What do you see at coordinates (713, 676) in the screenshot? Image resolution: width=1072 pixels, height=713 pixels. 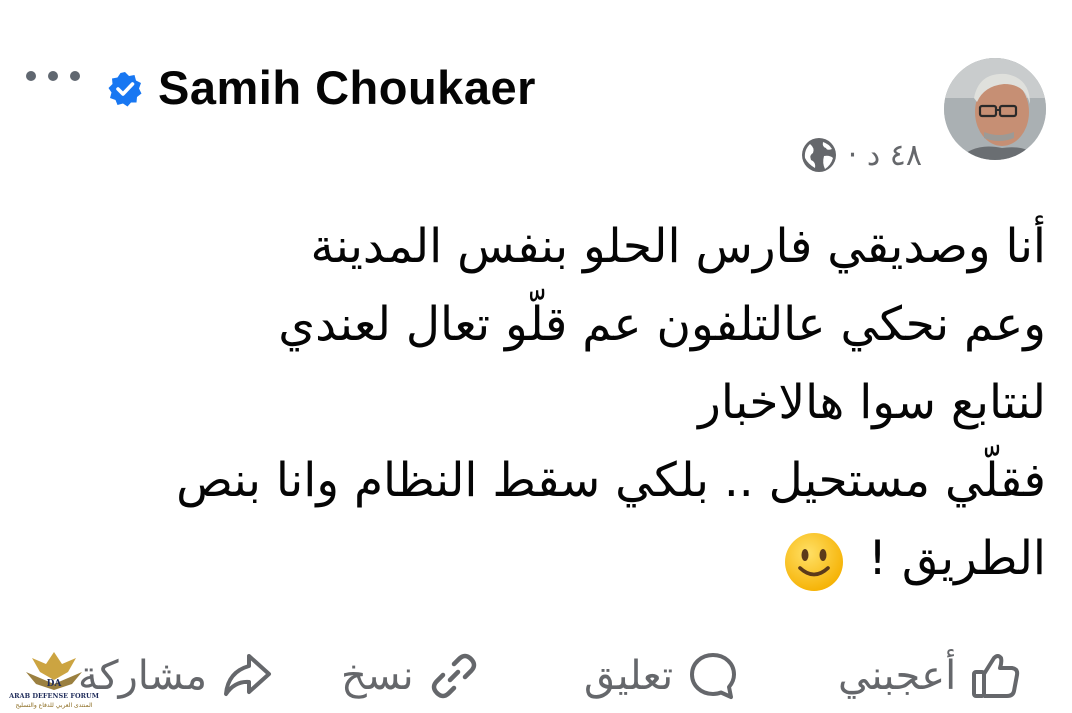 I see `comment-icon` at bounding box center [713, 676].